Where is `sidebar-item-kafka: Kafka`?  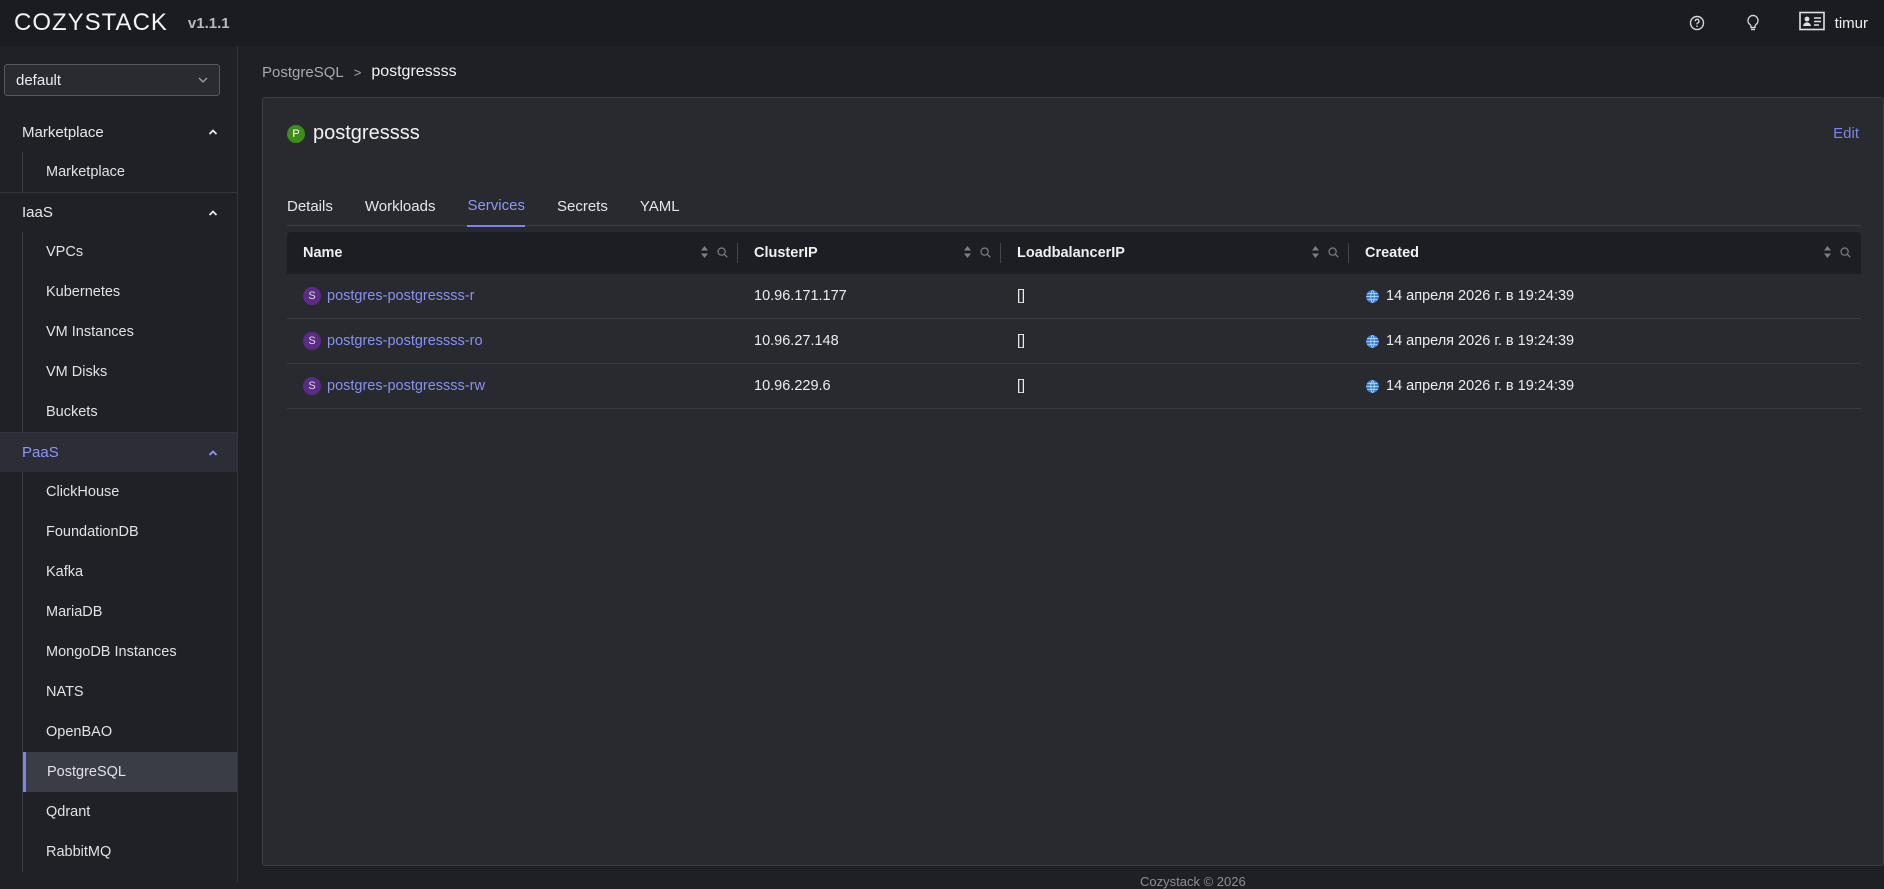
sidebar-item-kafka: Kafka is located at coordinates (130, 572).